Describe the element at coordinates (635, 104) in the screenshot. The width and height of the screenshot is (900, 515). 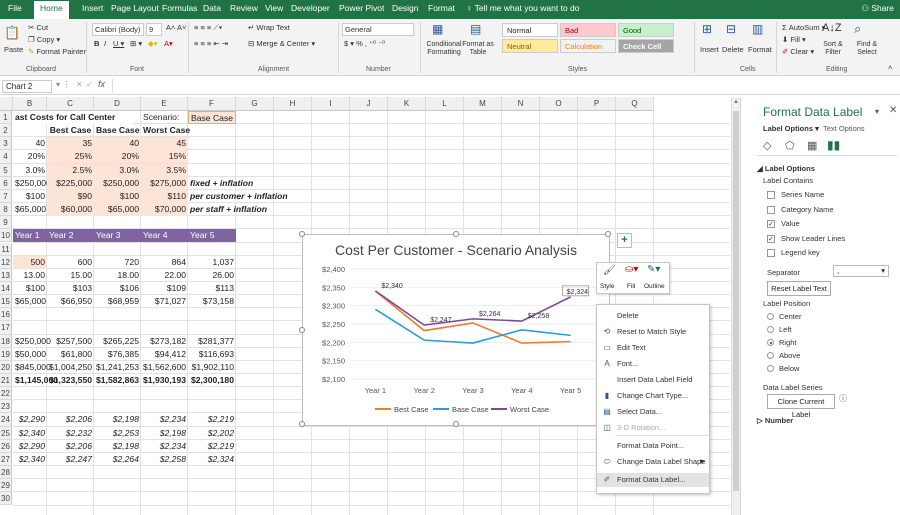
I see `column-header: Q` at that location.